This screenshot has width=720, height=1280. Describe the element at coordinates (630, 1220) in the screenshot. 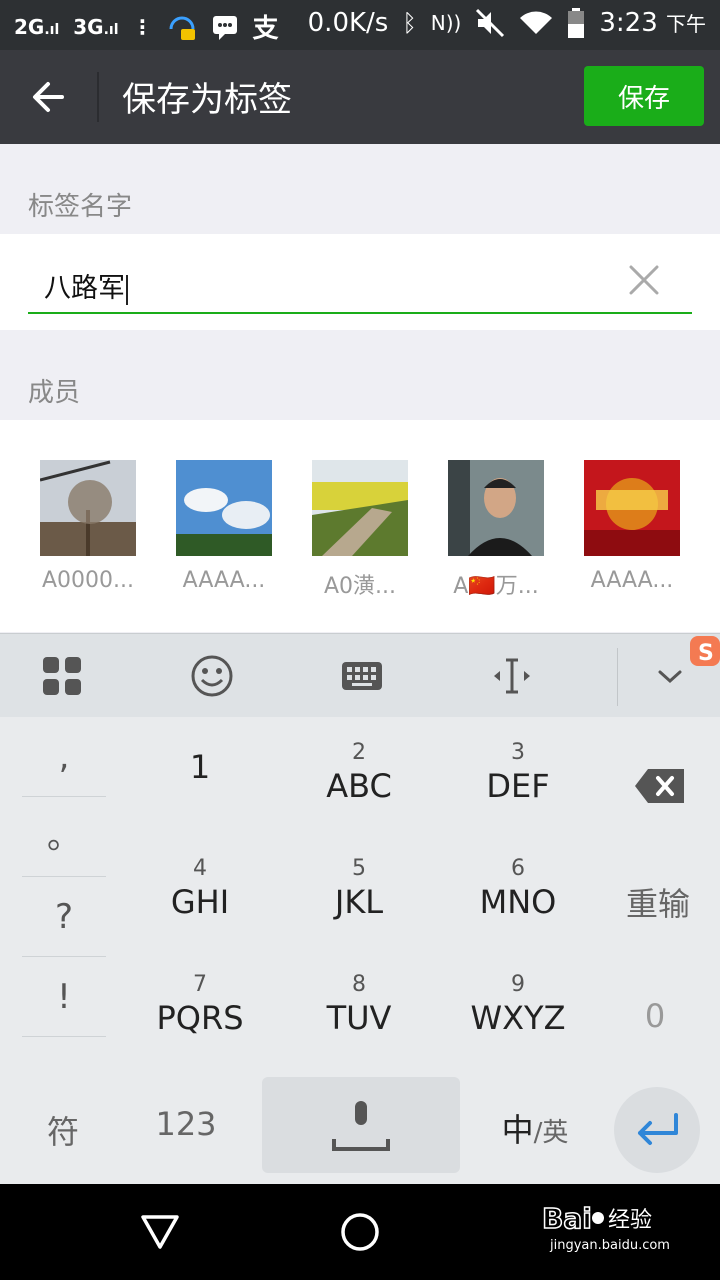

I see `baidu-brand: 经验` at that location.